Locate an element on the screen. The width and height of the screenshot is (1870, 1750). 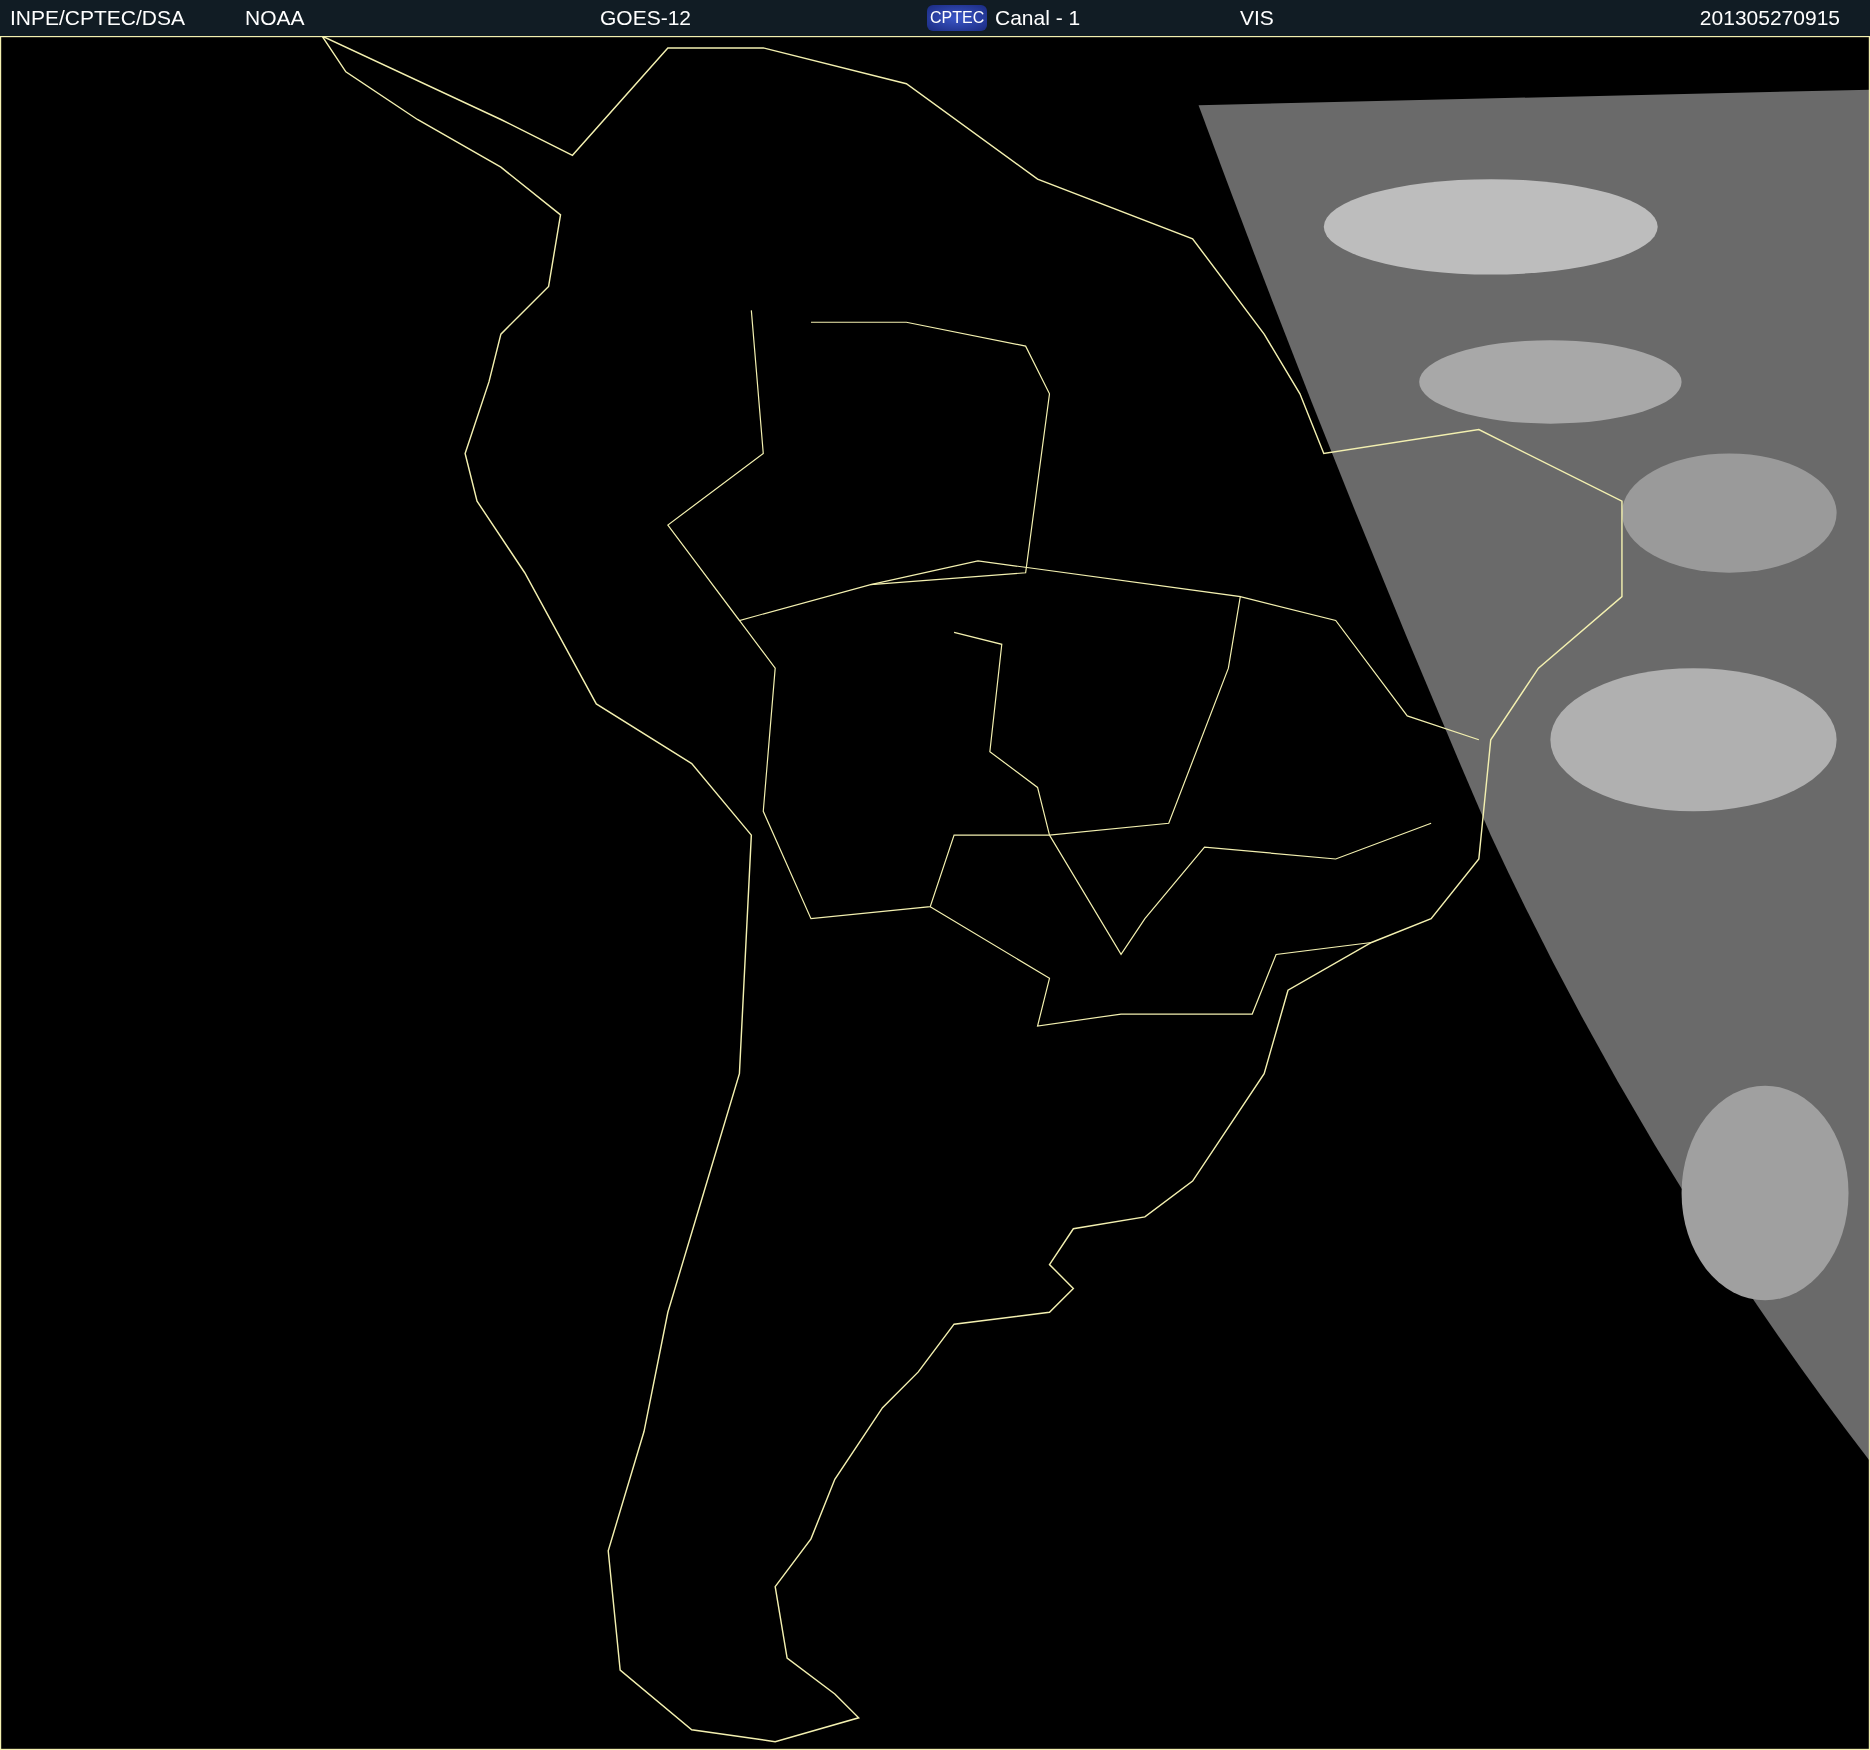
logo: CPTEC is located at coordinates (957, 18).